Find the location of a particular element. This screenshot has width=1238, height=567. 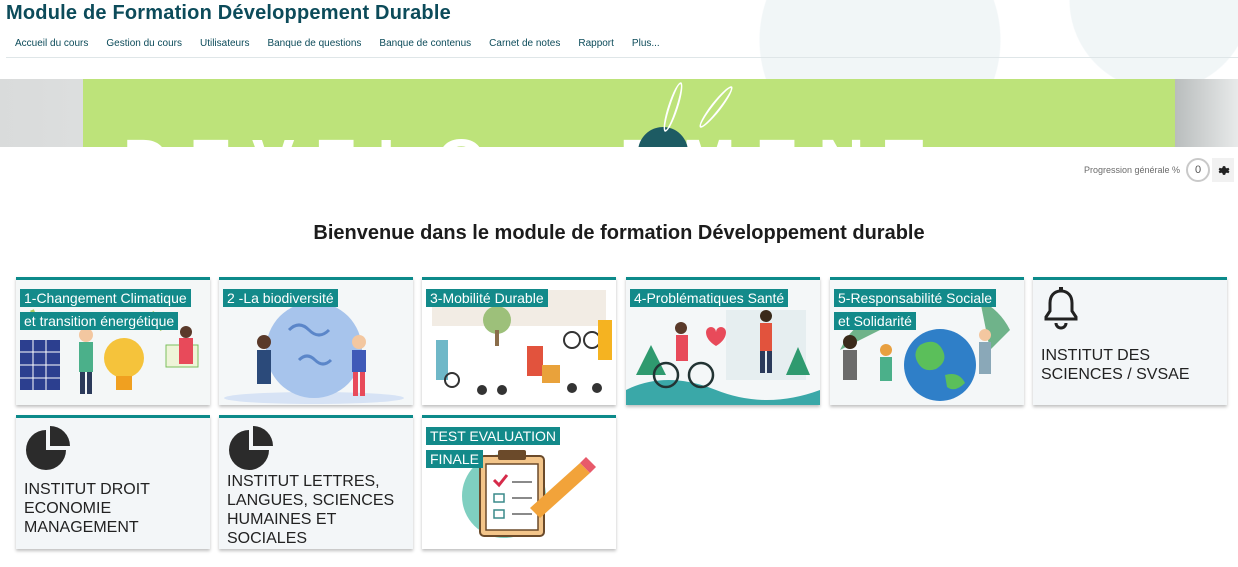

overall-progress: Progression générale % 0 is located at coordinates (1147, 170).